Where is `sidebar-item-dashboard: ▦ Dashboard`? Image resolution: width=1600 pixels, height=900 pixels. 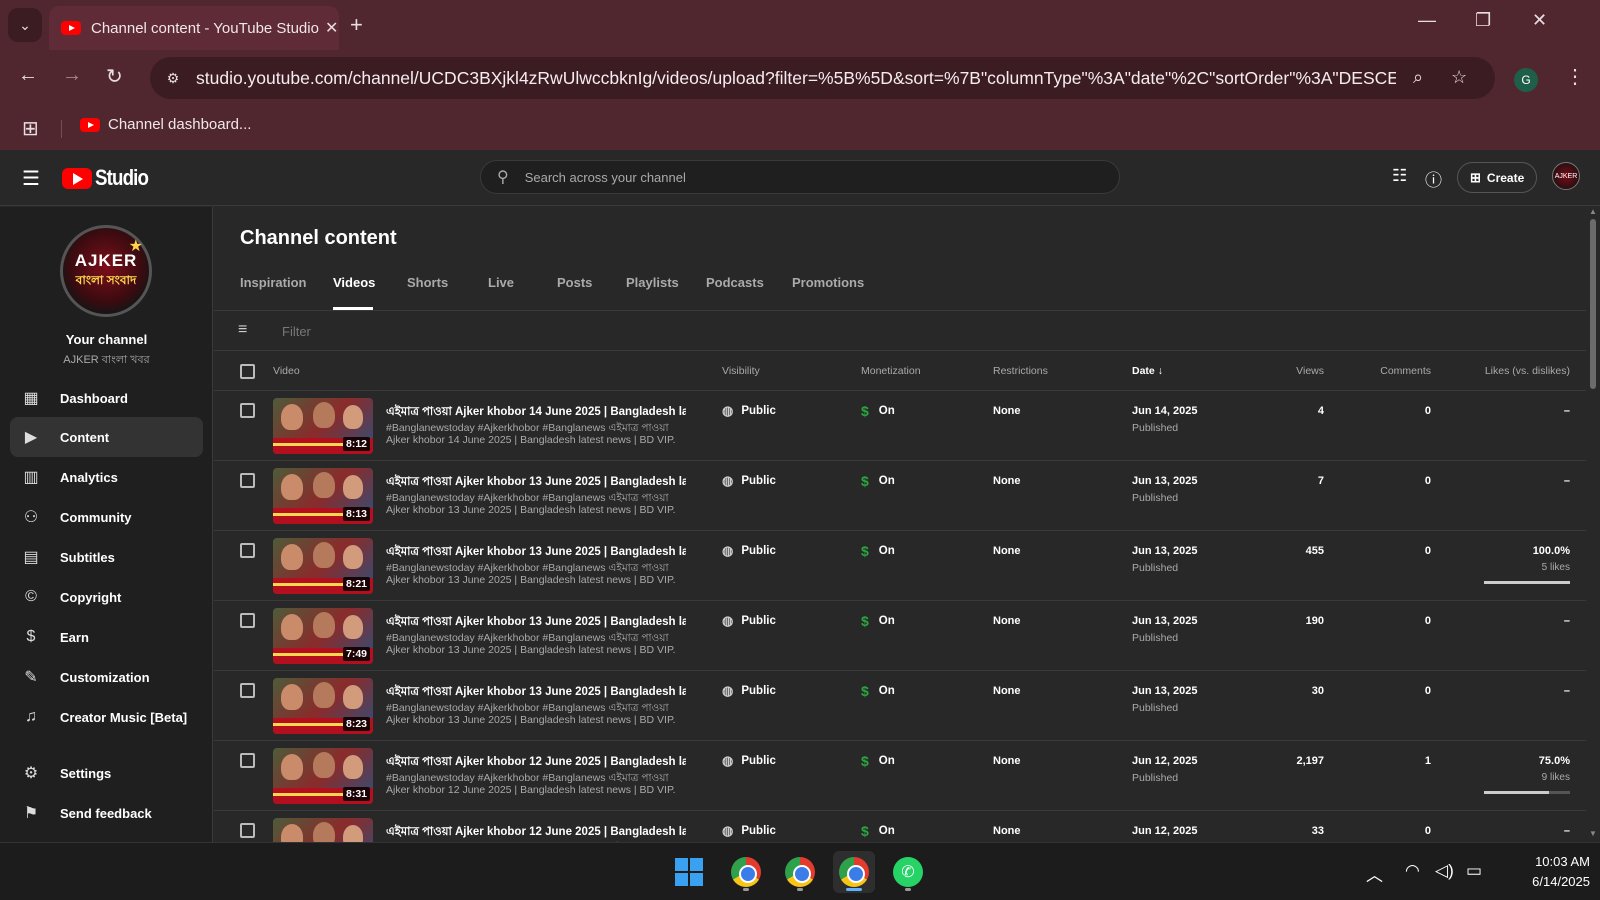
sidebar-item-dashboard: ▦ Dashboard is located at coordinates (106, 398).